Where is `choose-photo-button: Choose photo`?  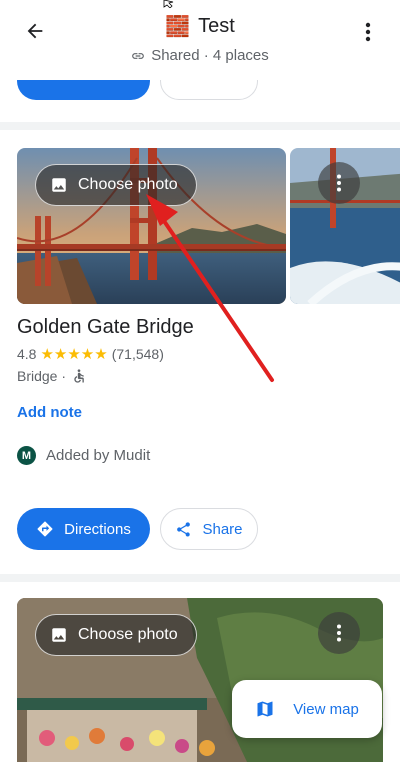
choose-photo-button: Choose photo is located at coordinates (116, 185).